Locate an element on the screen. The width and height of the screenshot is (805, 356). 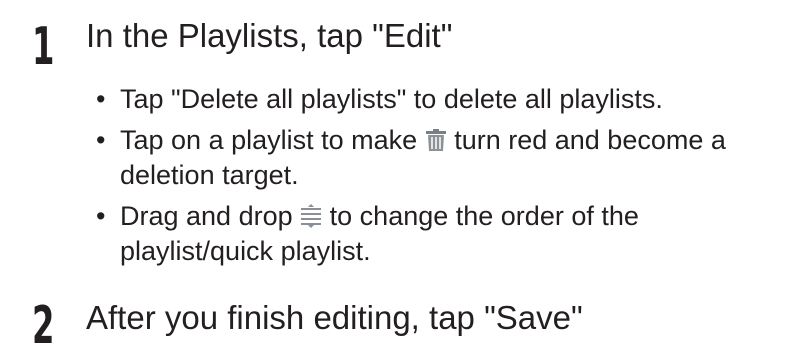
step-2-number: 2 is located at coordinates (43, 326).